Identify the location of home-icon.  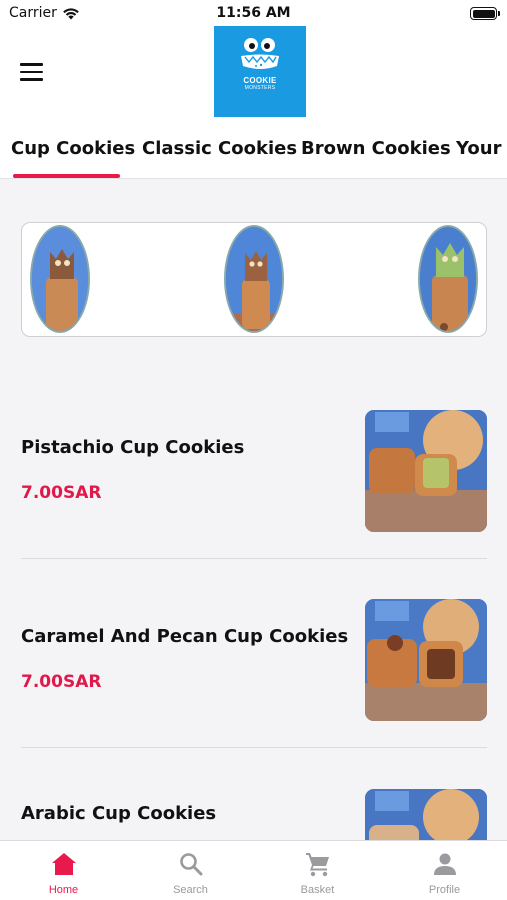
(64, 864).